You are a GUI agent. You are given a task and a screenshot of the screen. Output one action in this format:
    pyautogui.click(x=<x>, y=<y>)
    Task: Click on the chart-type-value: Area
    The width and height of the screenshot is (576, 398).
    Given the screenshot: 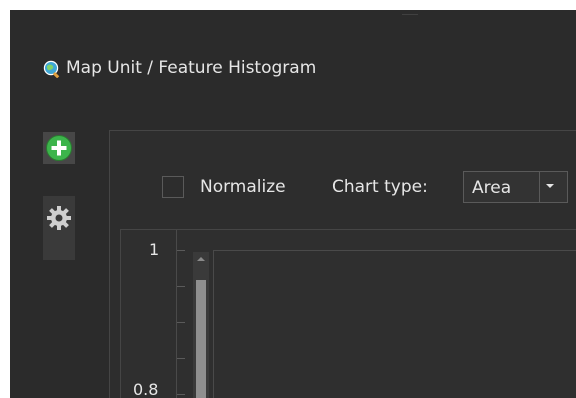 What is the action you would take?
    pyautogui.click(x=492, y=188)
    